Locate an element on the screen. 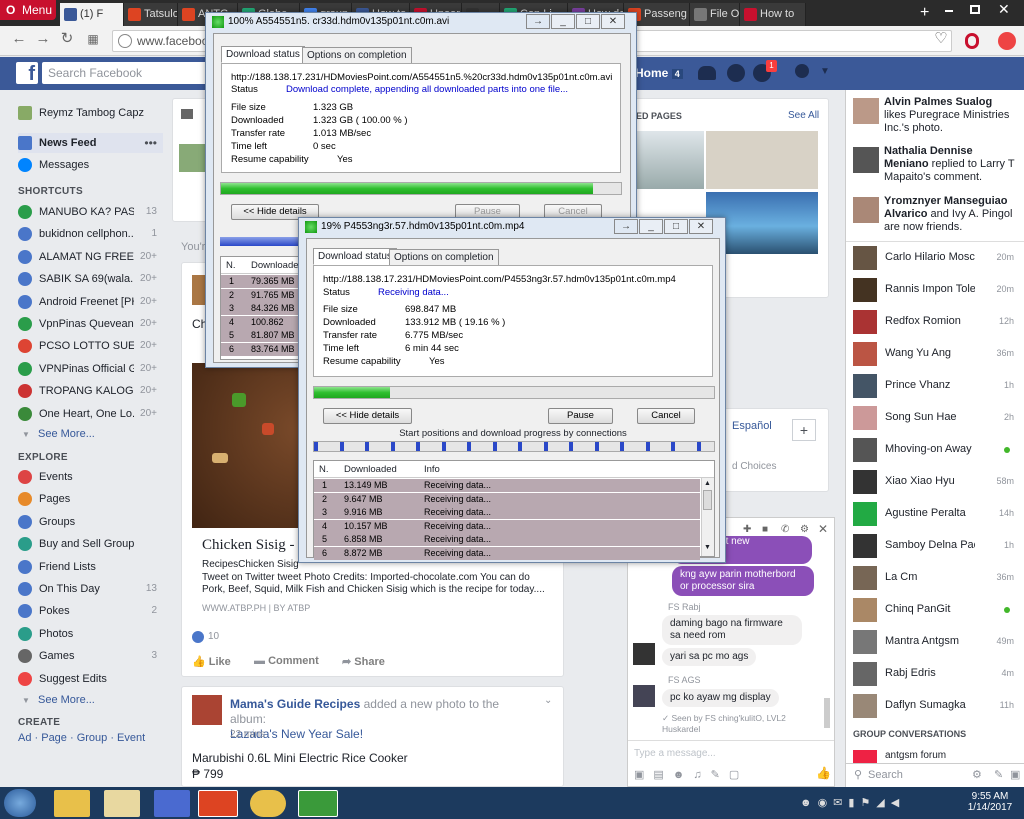 This screenshot has height=819, width=1024. add-language-button: + is located at coordinates (804, 430).